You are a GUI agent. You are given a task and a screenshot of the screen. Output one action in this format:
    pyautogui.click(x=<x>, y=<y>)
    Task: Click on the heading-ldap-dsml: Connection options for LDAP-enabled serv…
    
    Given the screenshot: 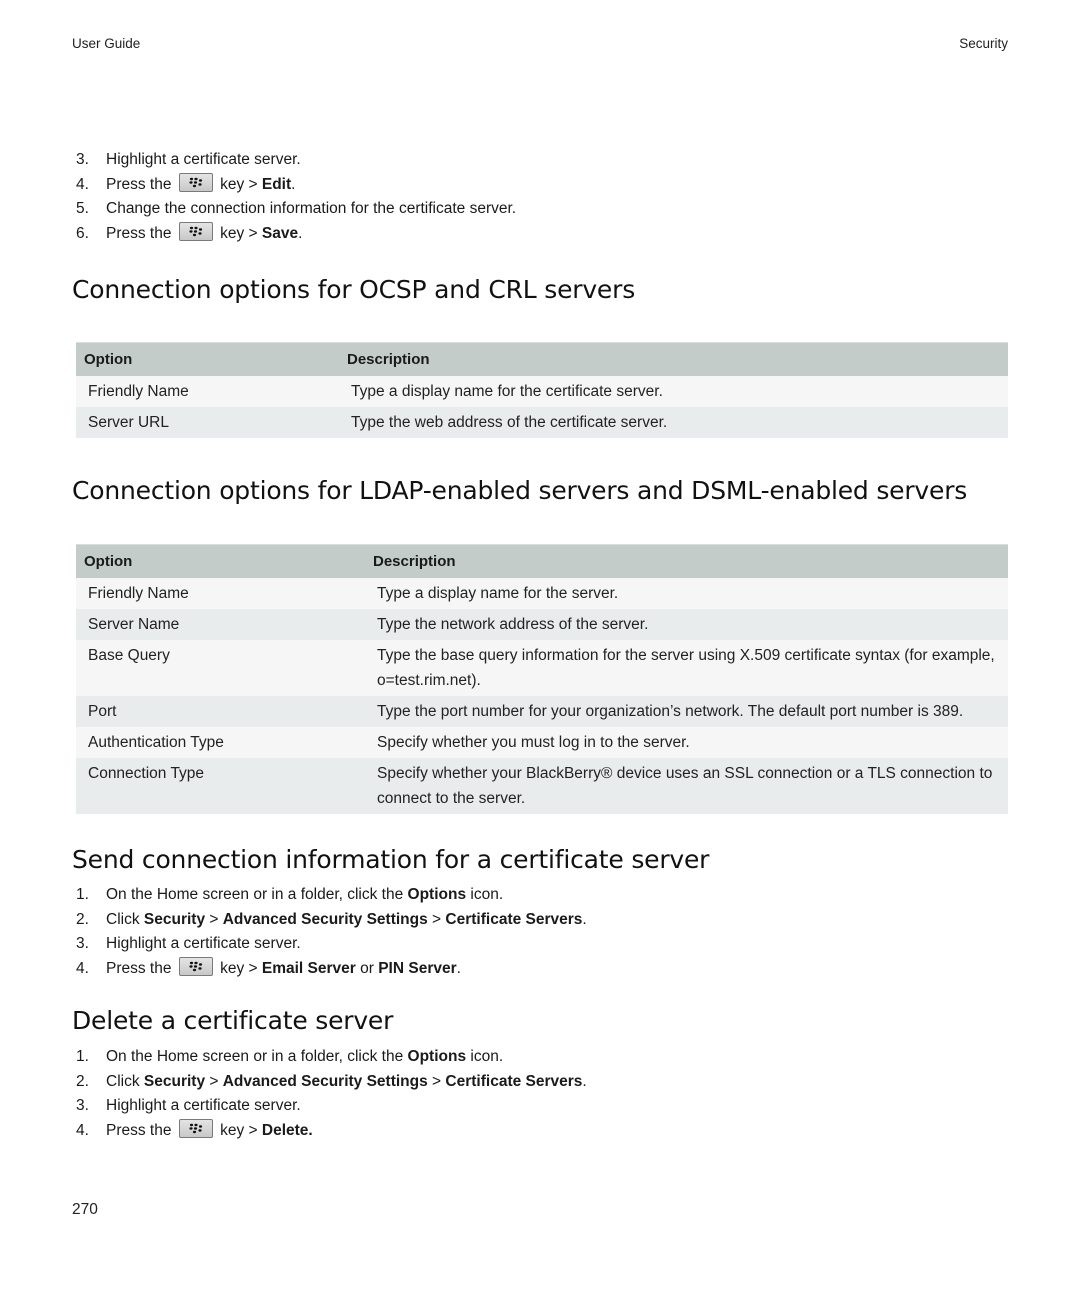 What is the action you would take?
    pyautogui.click(x=520, y=490)
    